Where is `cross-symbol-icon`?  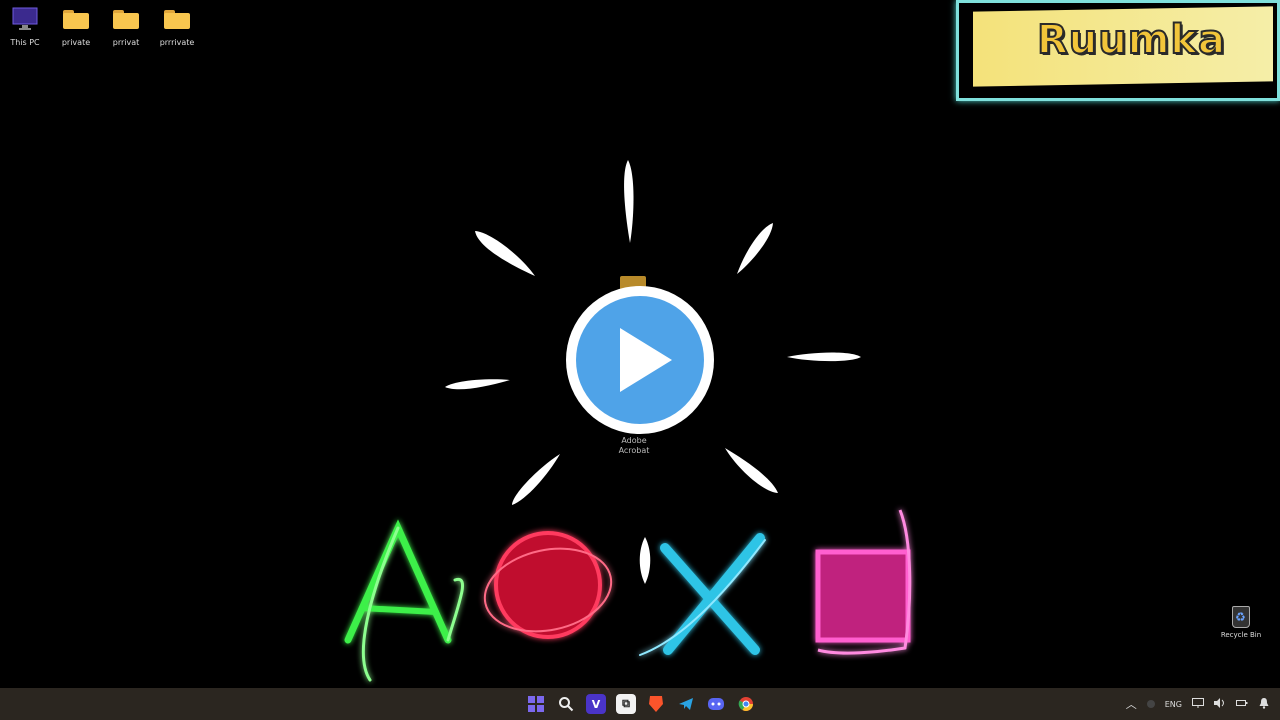 cross-symbol-icon is located at coordinates (702, 594).